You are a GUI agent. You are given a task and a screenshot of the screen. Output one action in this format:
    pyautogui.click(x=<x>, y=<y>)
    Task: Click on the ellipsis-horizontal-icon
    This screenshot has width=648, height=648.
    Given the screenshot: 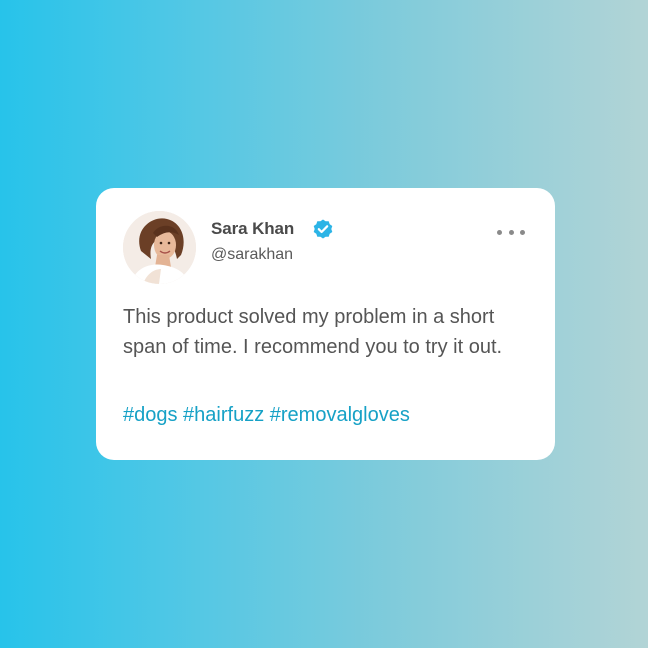 What is the action you would take?
    pyautogui.click(x=511, y=232)
    